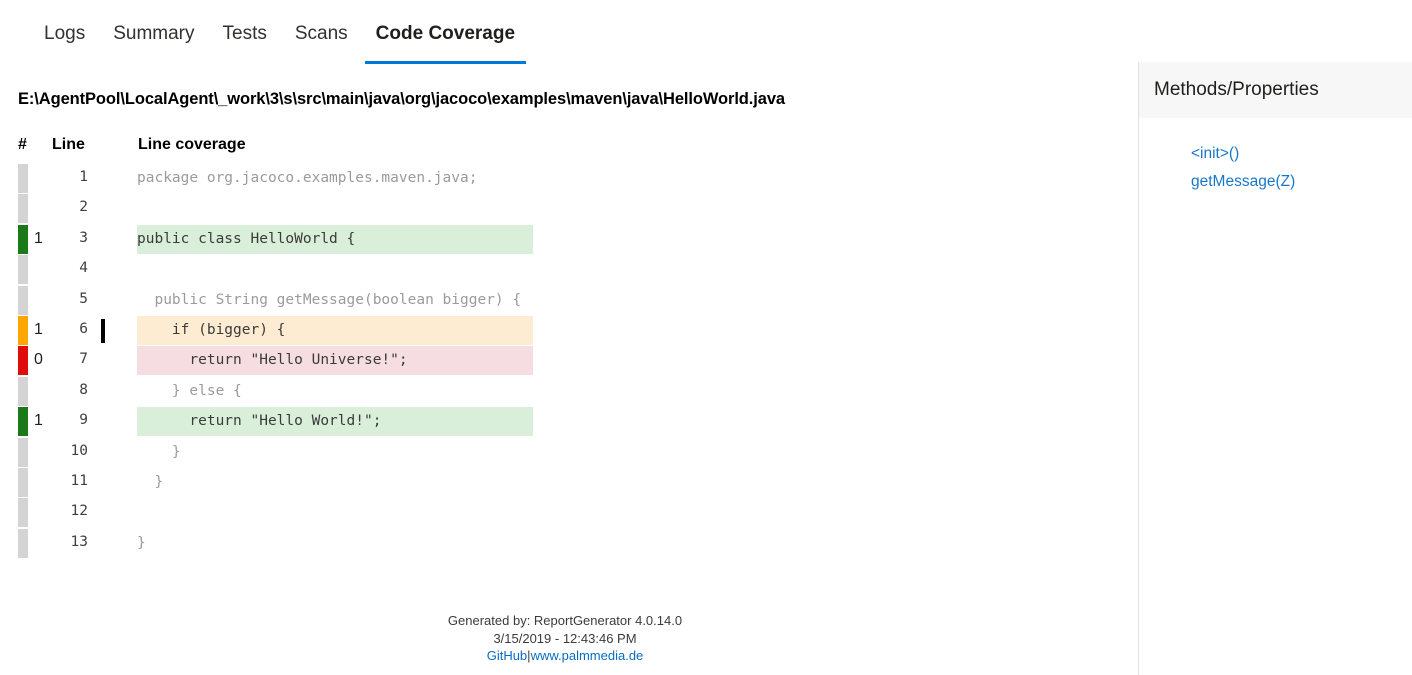 This screenshot has width=1412, height=675. What do you see at coordinates (68, 144) in the screenshot?
I see `column-header-line: Line` at bounding box center [68, 144].